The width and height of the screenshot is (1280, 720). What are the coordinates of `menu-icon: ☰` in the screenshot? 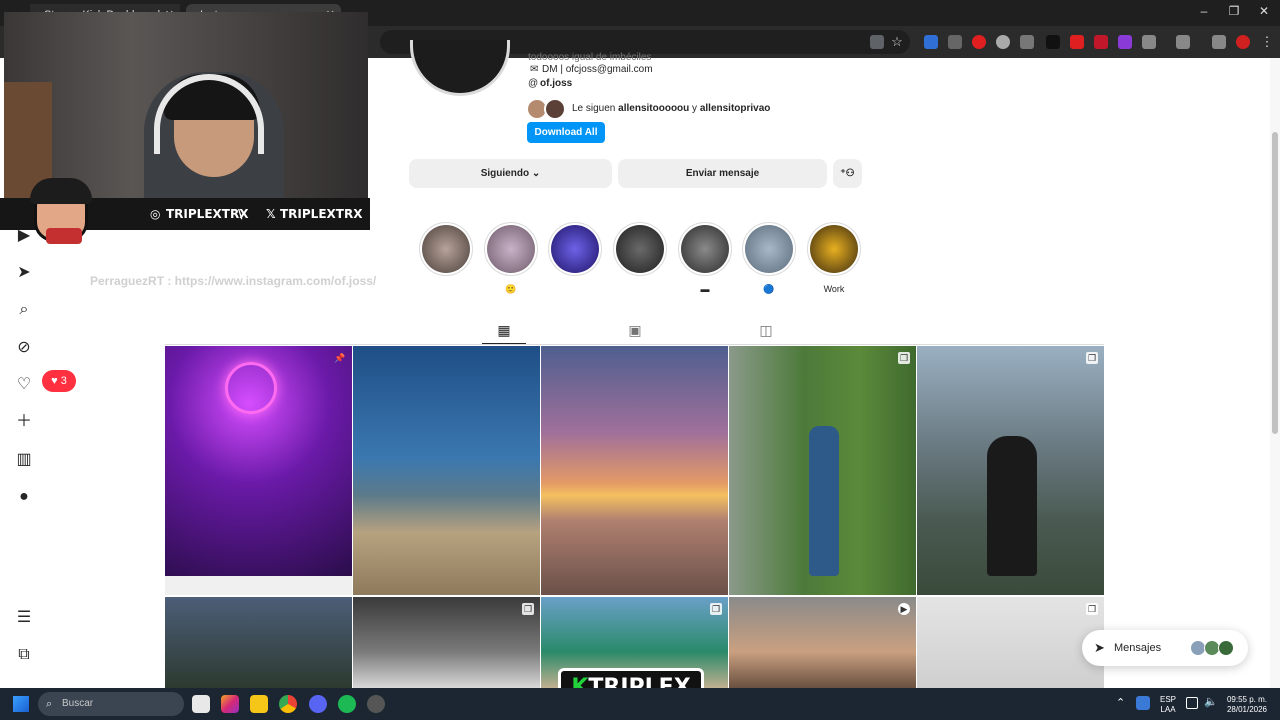 It's located at (24, 618).